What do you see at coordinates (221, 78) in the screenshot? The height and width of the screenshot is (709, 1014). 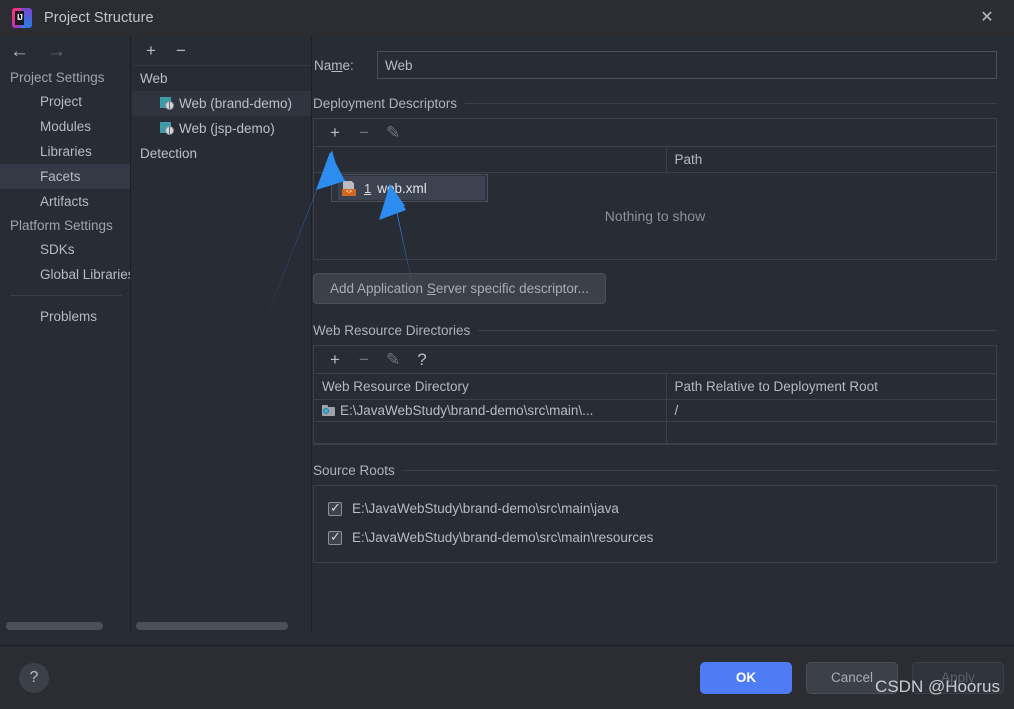 I see `tree-group-web: Web` at bounding box center [221, 78].